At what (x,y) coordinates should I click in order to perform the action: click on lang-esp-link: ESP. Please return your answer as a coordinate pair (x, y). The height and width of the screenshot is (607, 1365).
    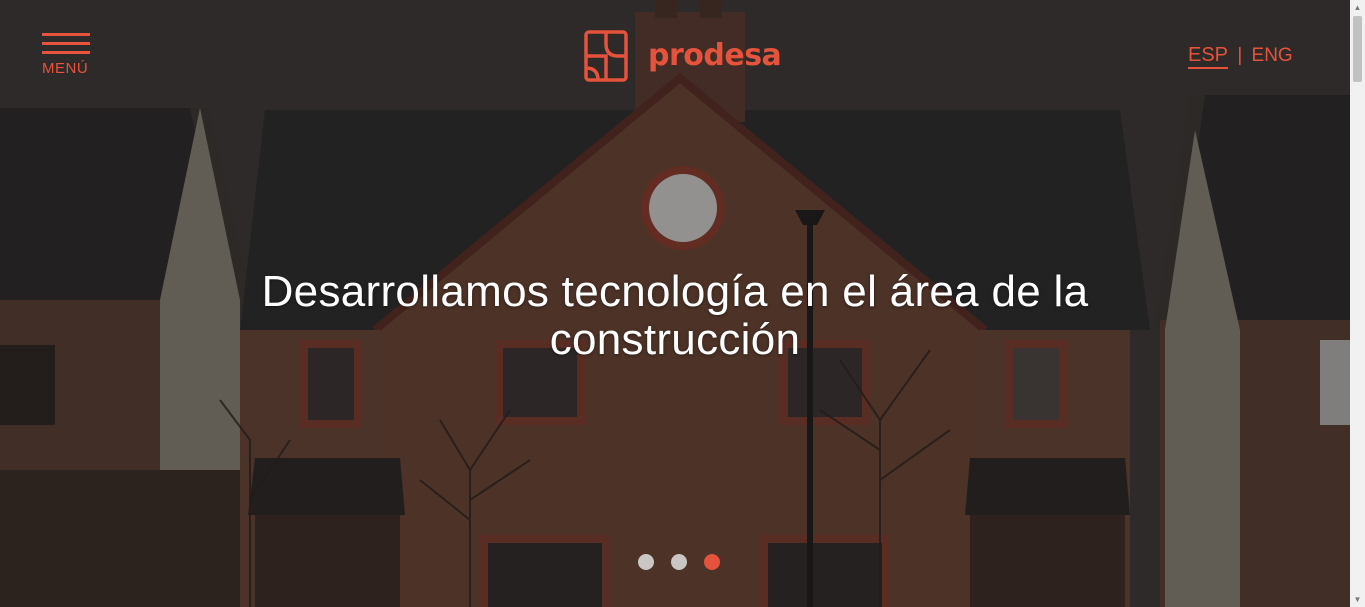
    Looking at the image, I should click on (1208, 56).